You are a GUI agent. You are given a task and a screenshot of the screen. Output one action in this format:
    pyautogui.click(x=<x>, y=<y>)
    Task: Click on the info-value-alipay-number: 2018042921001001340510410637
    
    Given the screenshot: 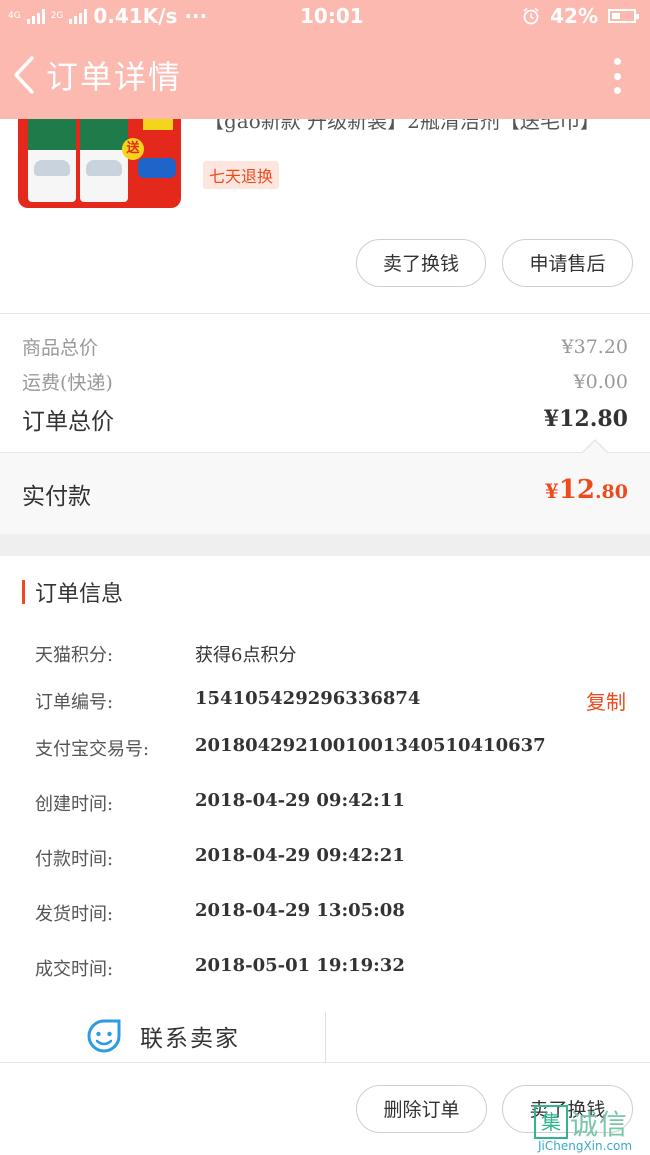 What is the action you would take?
    pyautogui.click(x=370, y=745)
    